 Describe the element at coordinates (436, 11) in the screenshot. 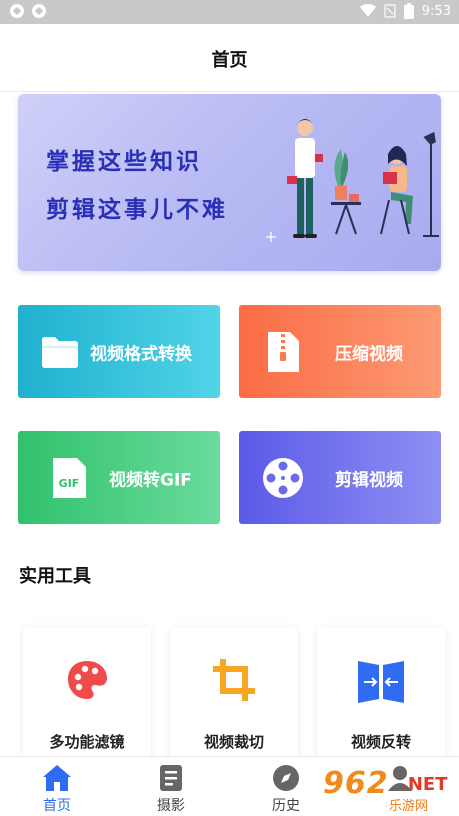

I see `status-time: 9:53` at that location.